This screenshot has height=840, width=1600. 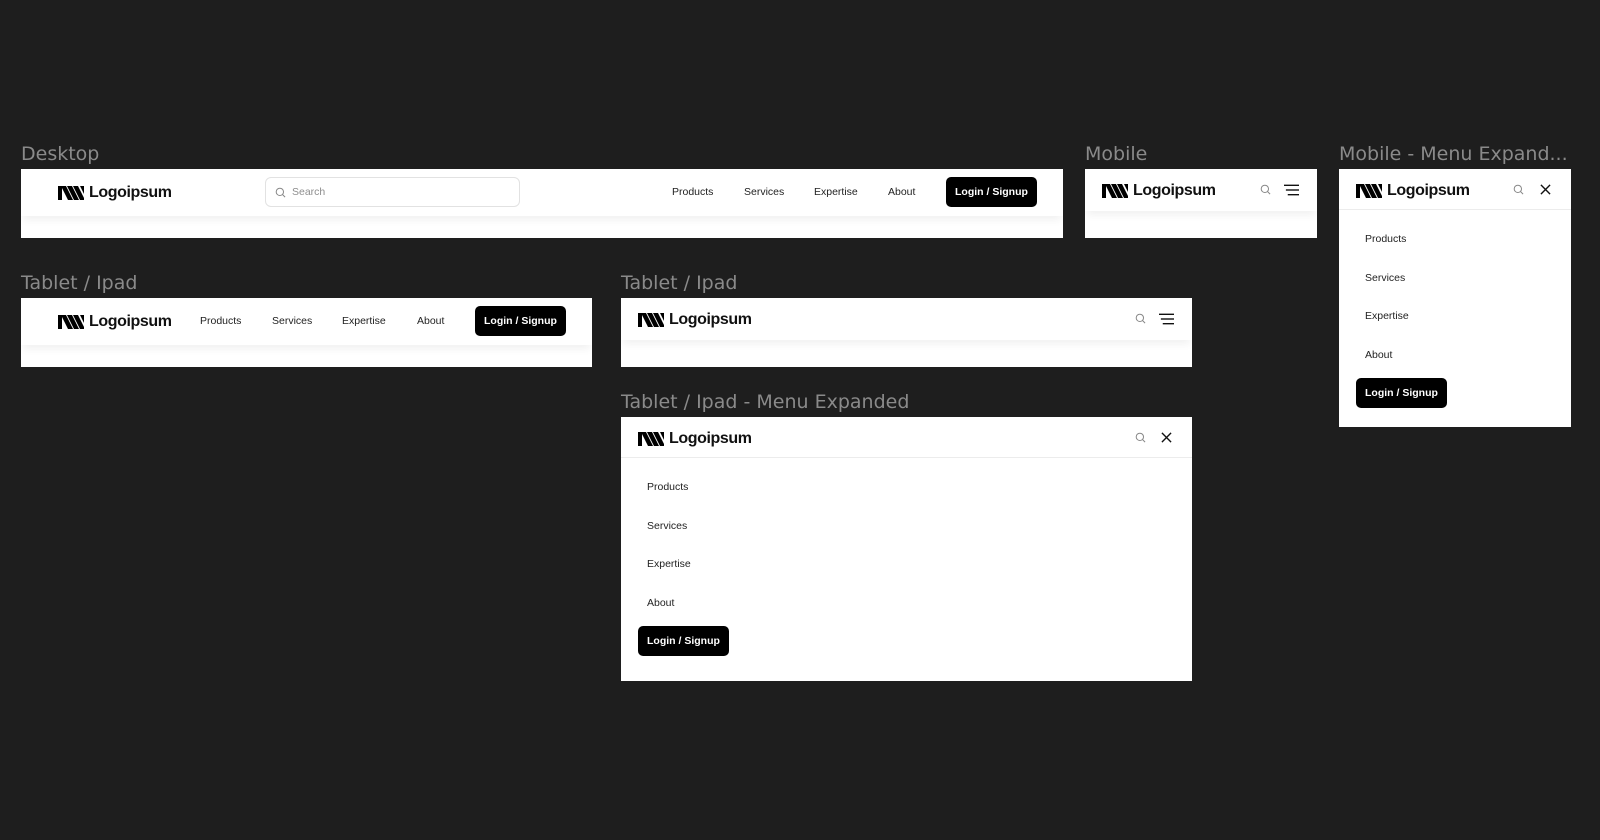 I want to click on tablet-collapsed-navbar: Logoipsum, so click(x=906, y=319).